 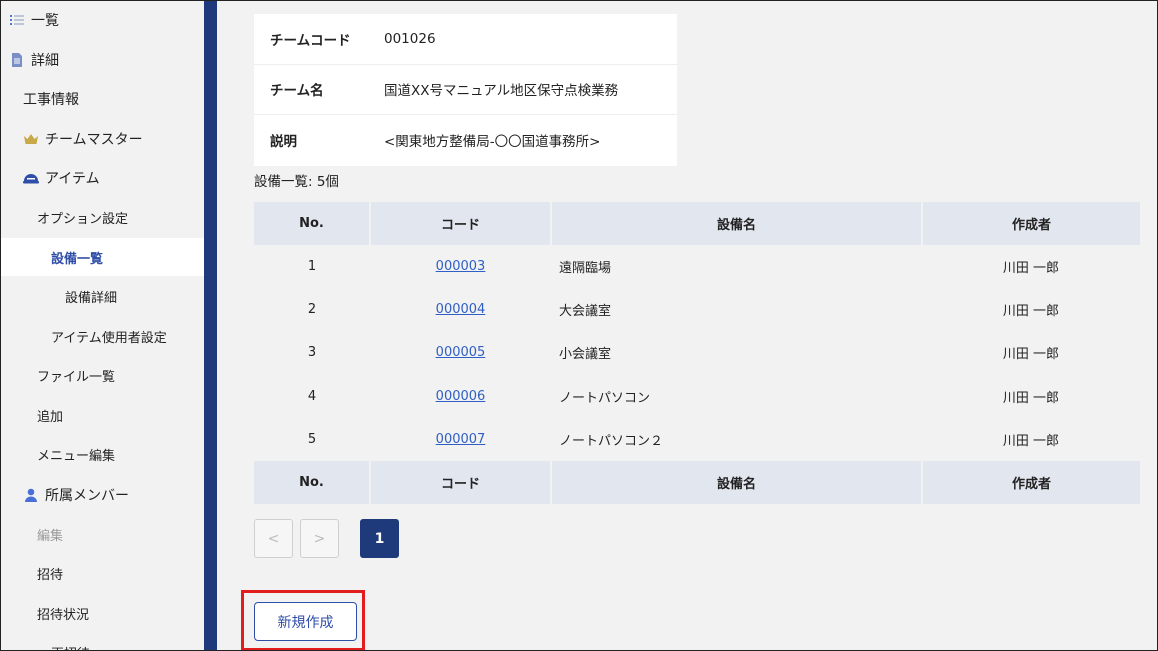 I want to click on cell-no: 4, so click(x=312, y=396).